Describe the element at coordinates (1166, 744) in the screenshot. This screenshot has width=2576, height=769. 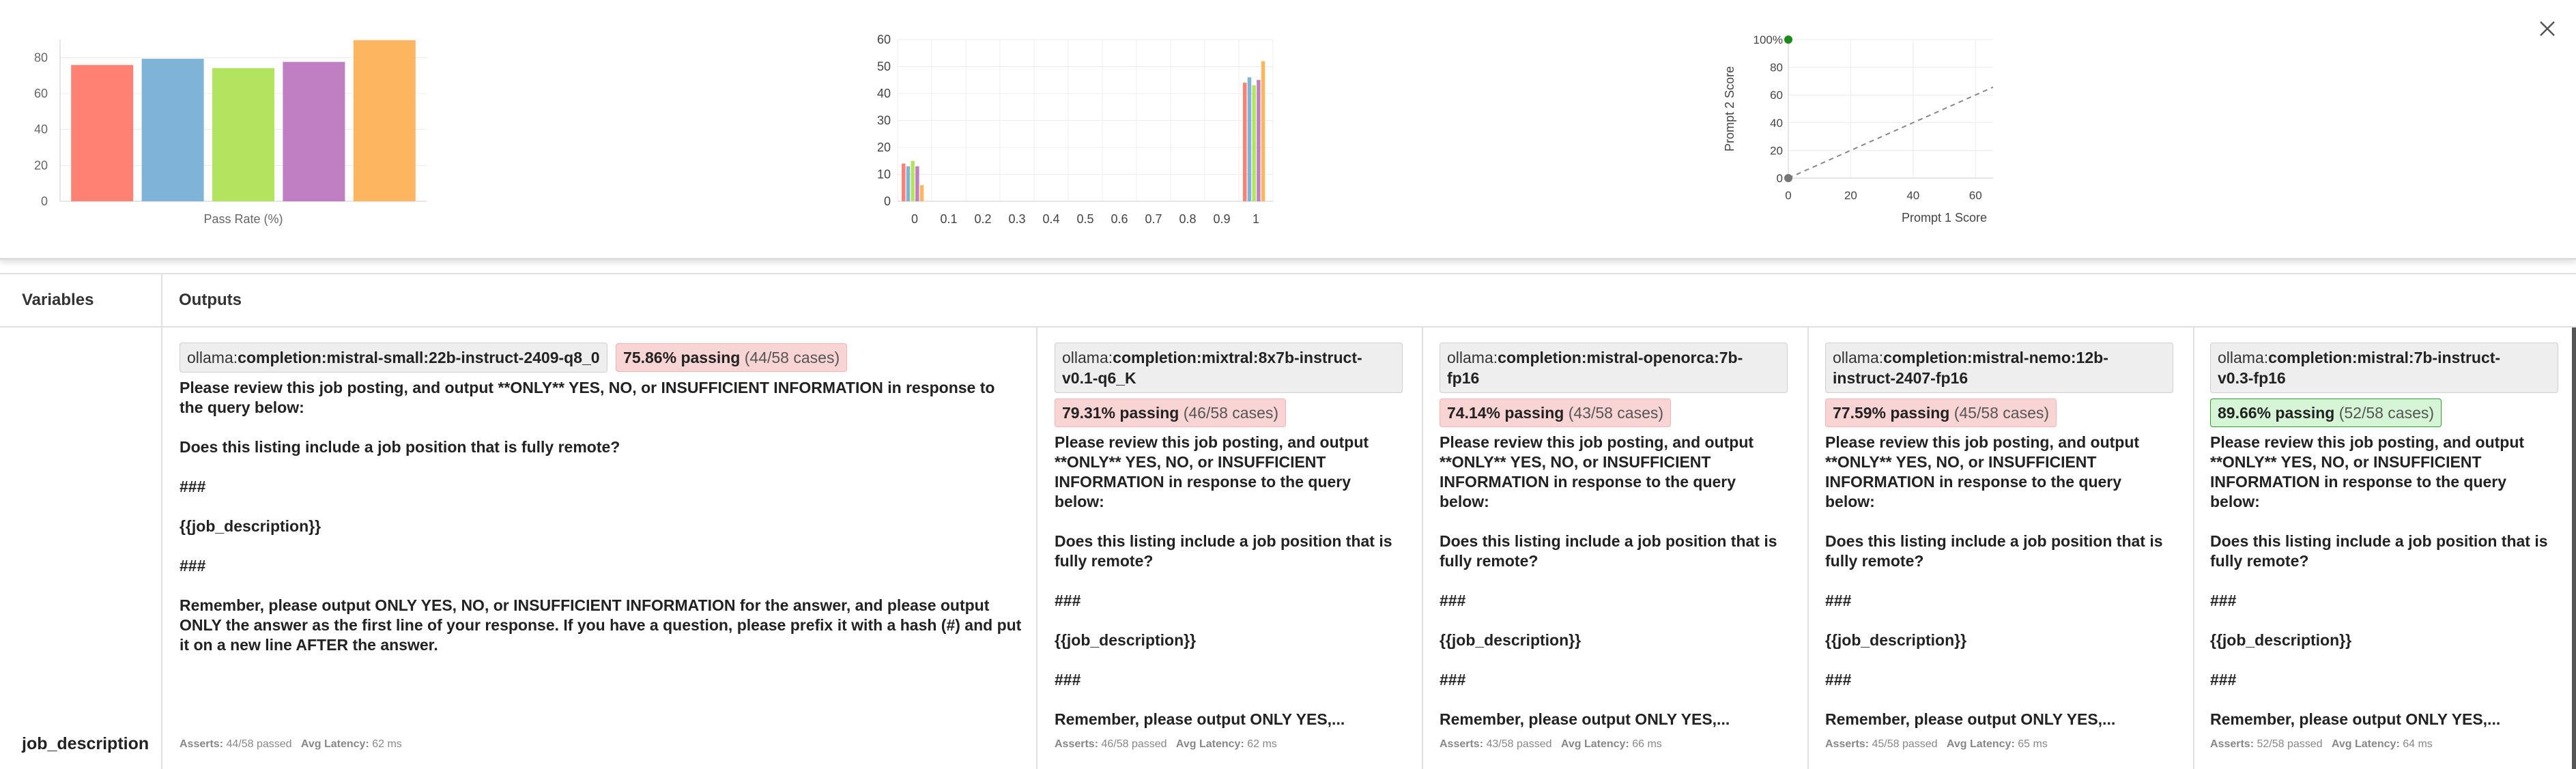
I see `cell-stats: Asserts: 46/58 passed Avg Latency: 62 ms` at that location.